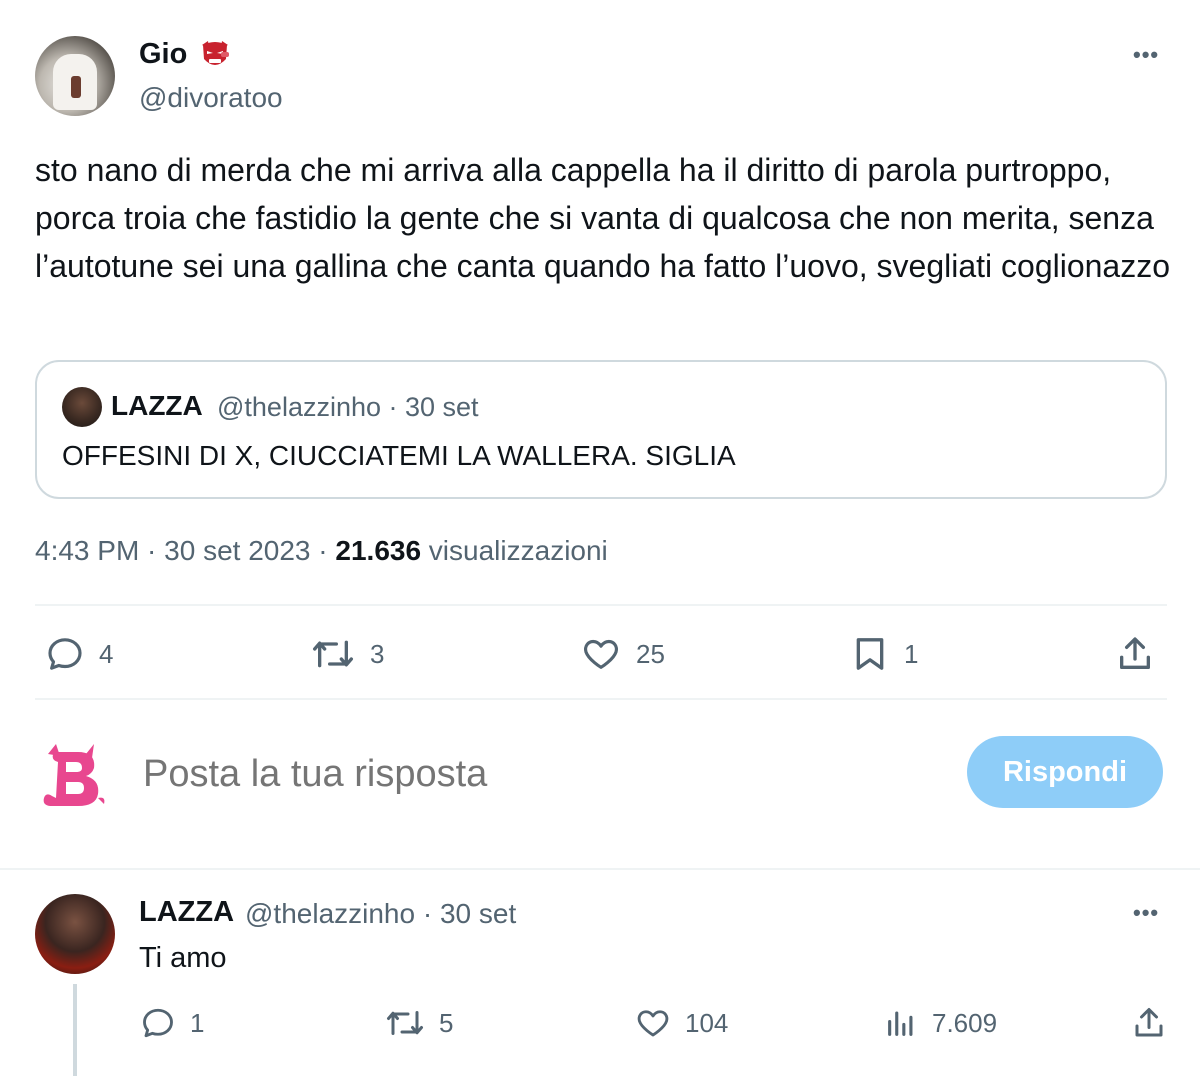 Image resolution: width=1200 pixels, height=1076 pixels. I want to click on like-count: 25, so click(650, 653).